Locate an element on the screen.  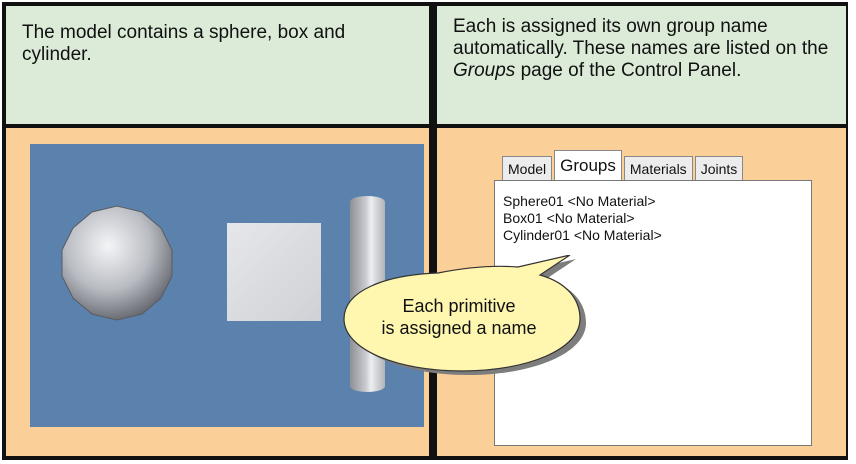
callout-text: Each primitive is assigned a name is located at coordinates (459, 317).